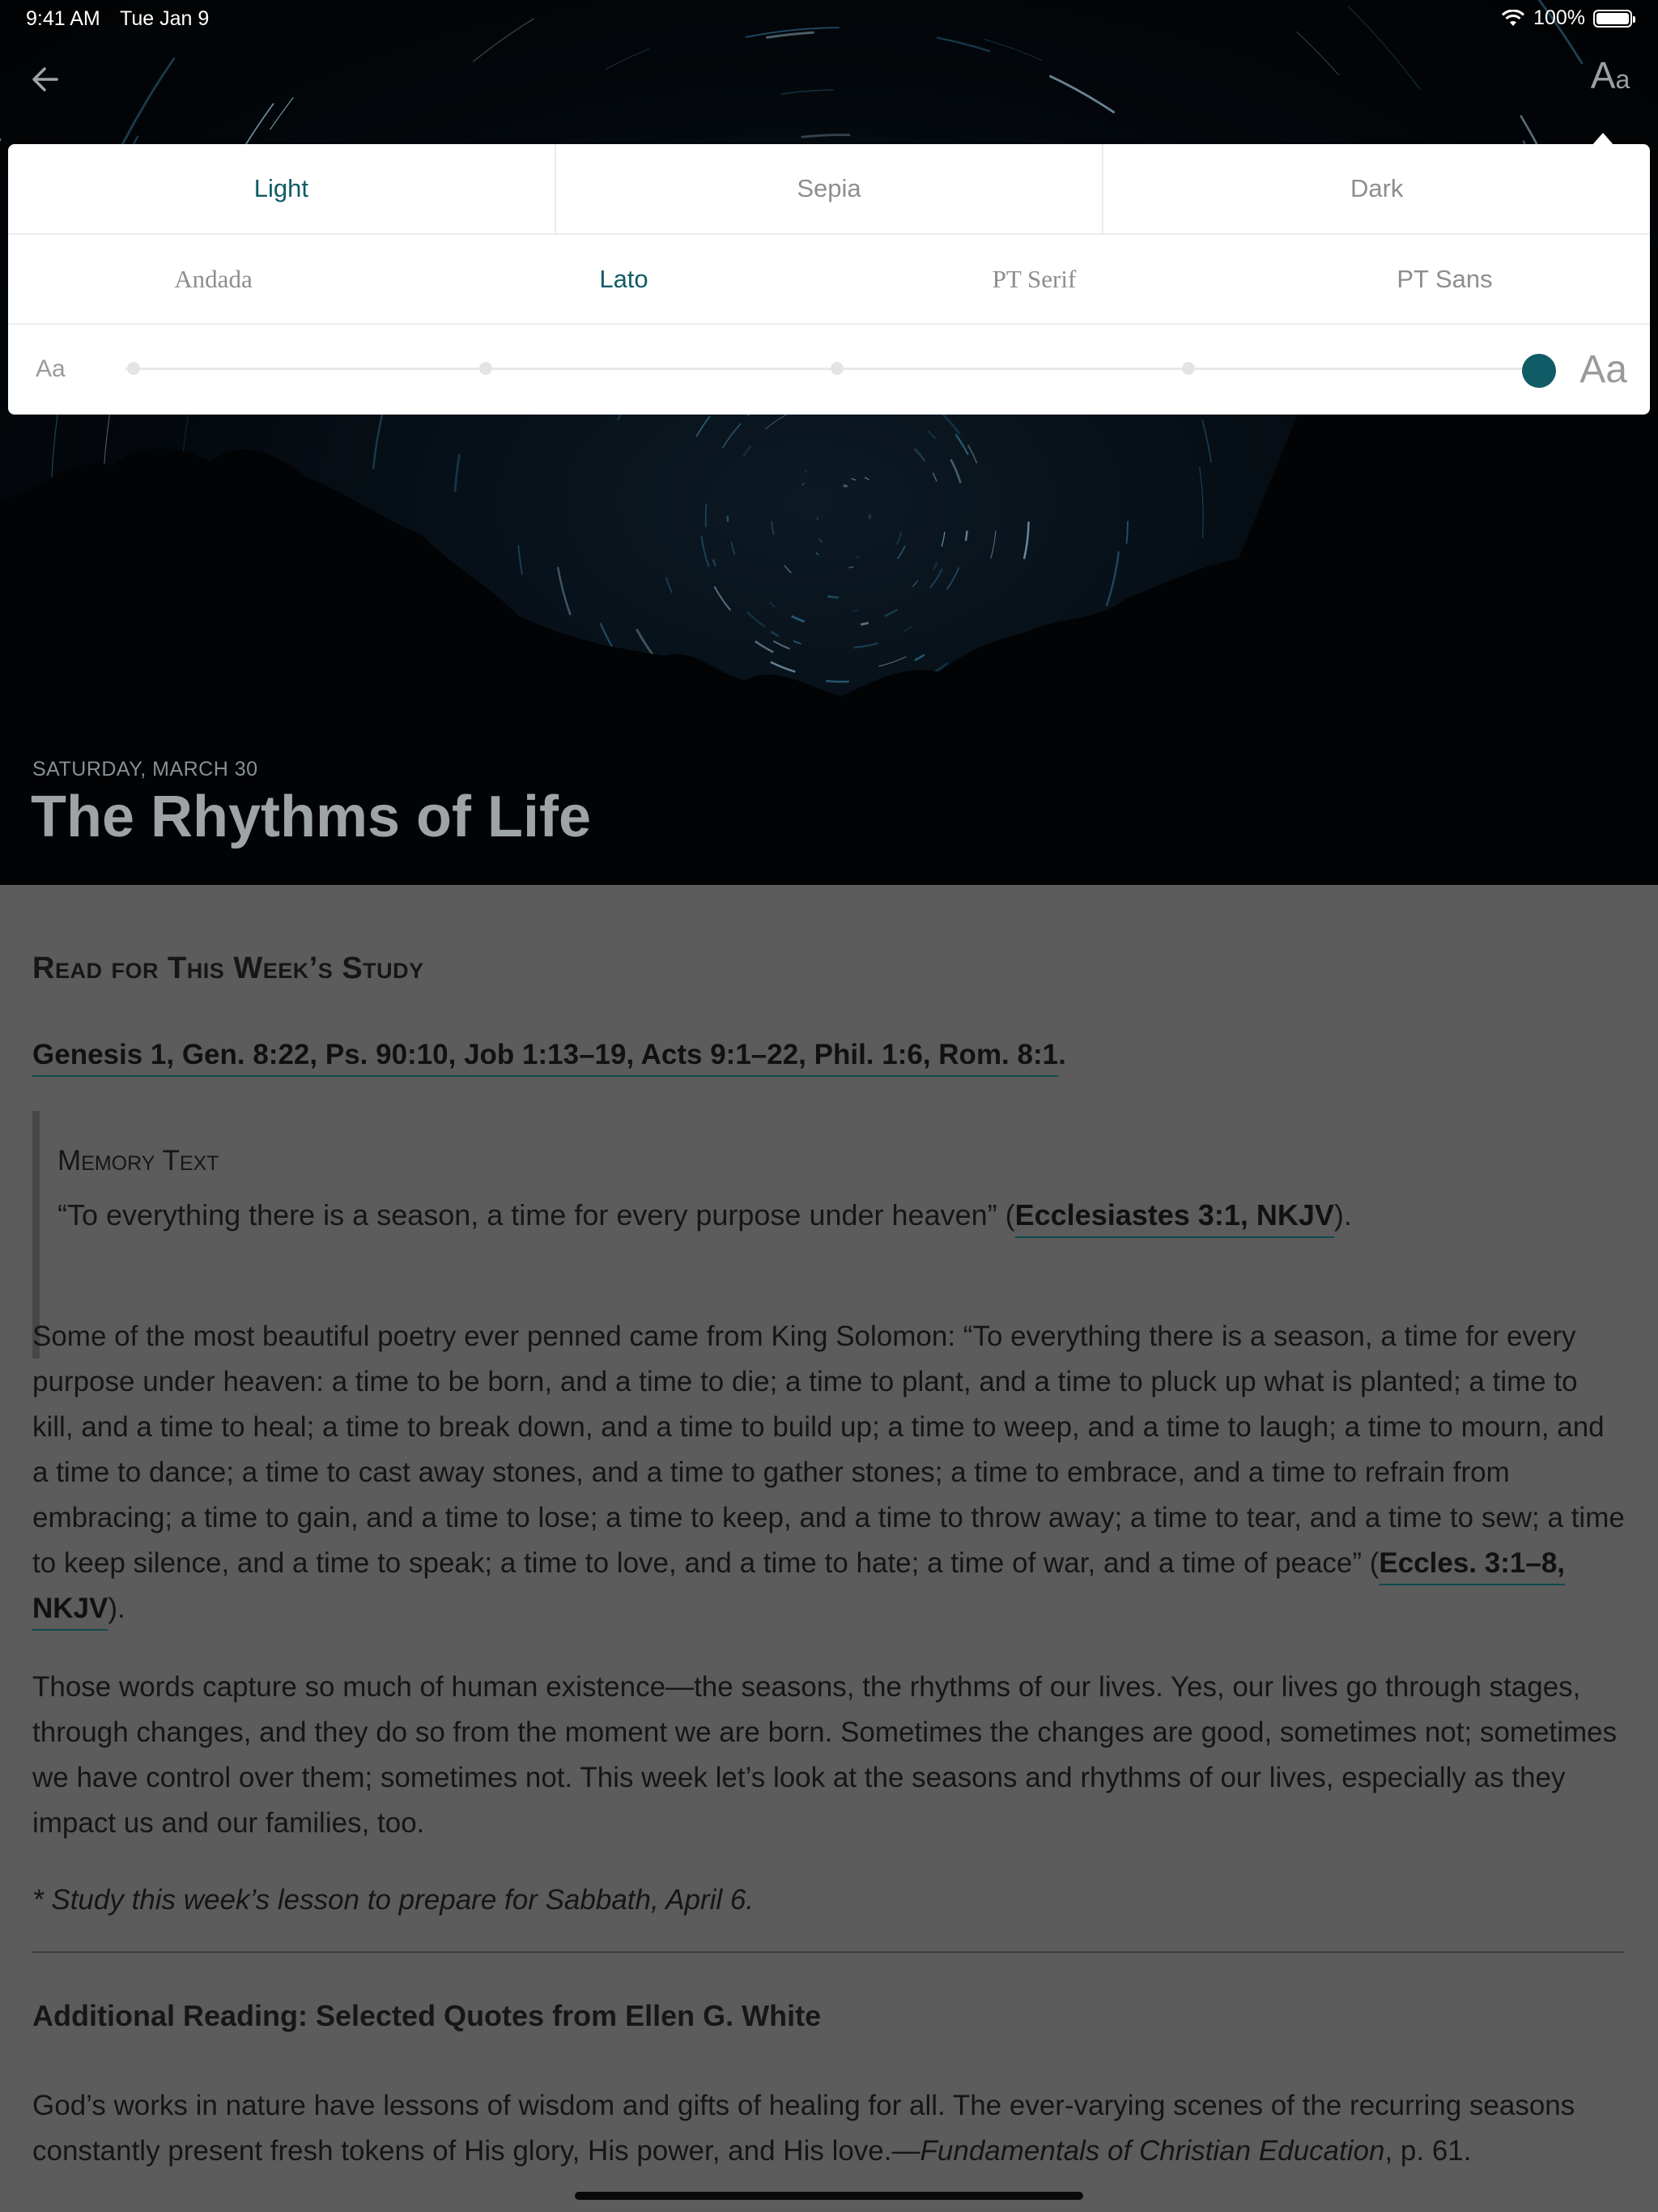 The width and height of the screenshot is (1658, 2212). What do you see at coordinates (213, 279) in the screenshot?
I see `font-andada-option: Andada` at bounding box center [213, 279].